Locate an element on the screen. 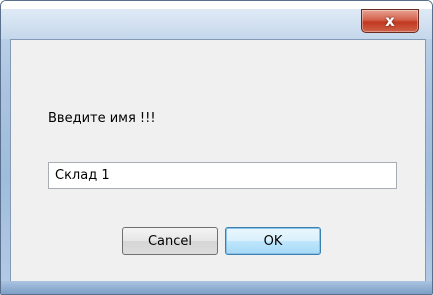 The width and height of the screenshot is (433, 295). name-input is located at coordinates (222, 175).